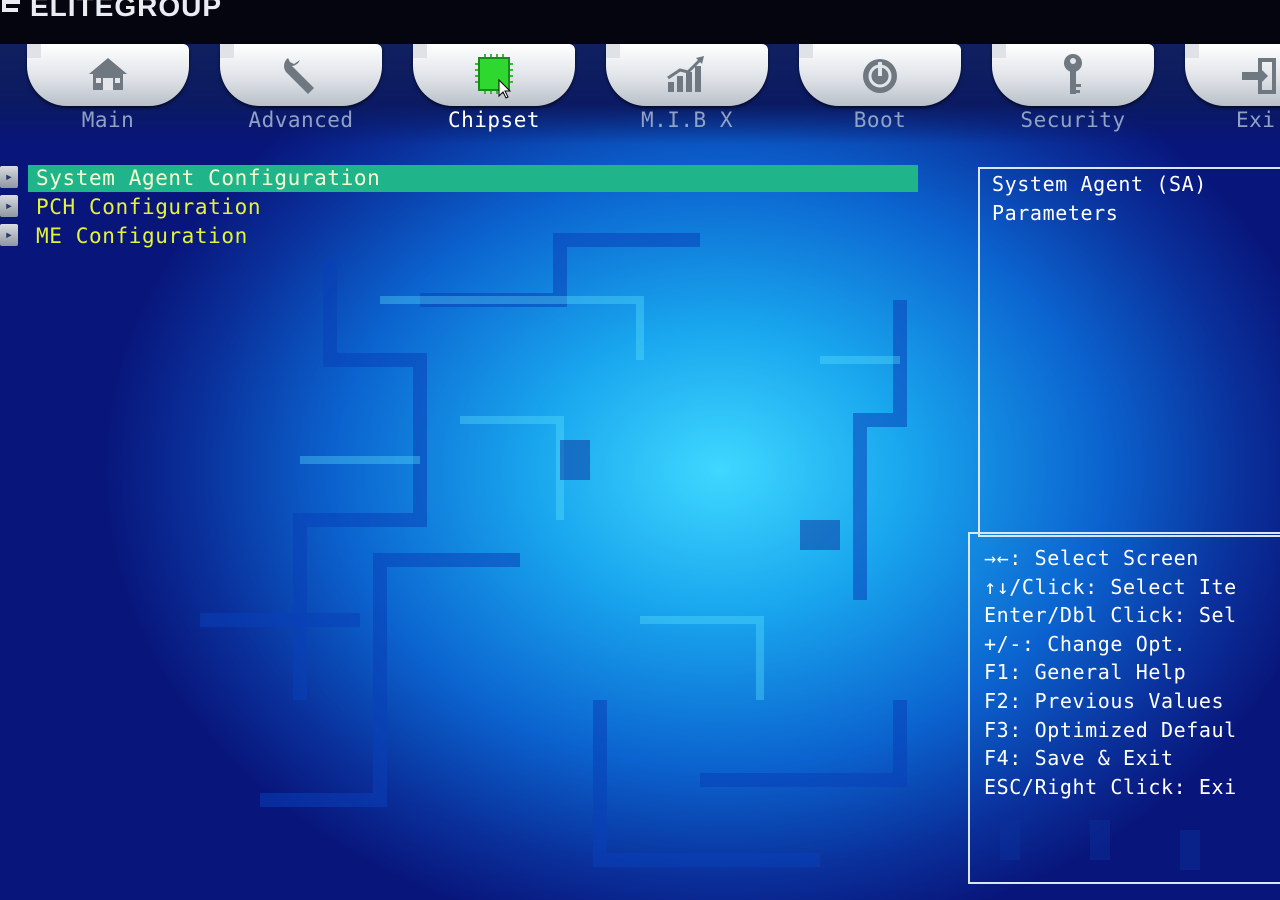 The height and width of the screenshot is (900, 1280). Describe the element at coordinates (1104, 700) in the screenshot. I see `key-hint: F2: Previous Values` at that location.